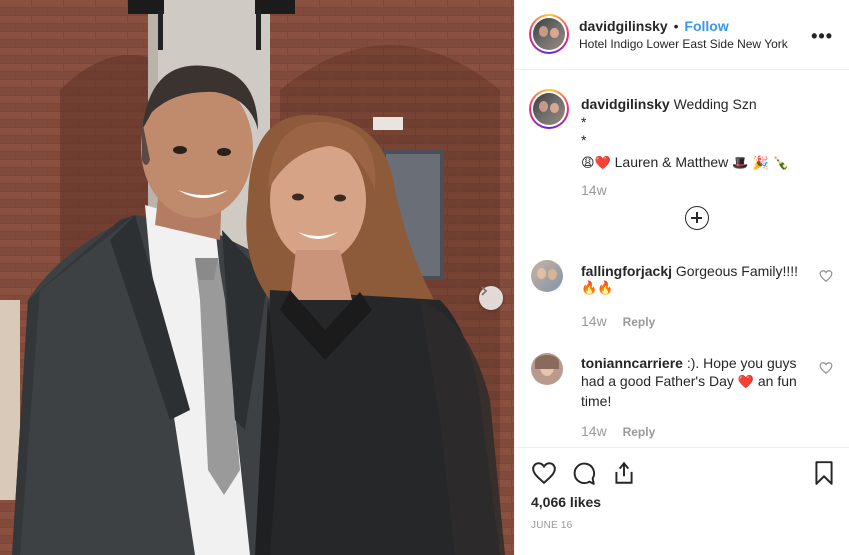  What do you see at coordinates (584, 122) in the screenshot?
I see `caption-line-2: *` at bounding box center [584, 122].